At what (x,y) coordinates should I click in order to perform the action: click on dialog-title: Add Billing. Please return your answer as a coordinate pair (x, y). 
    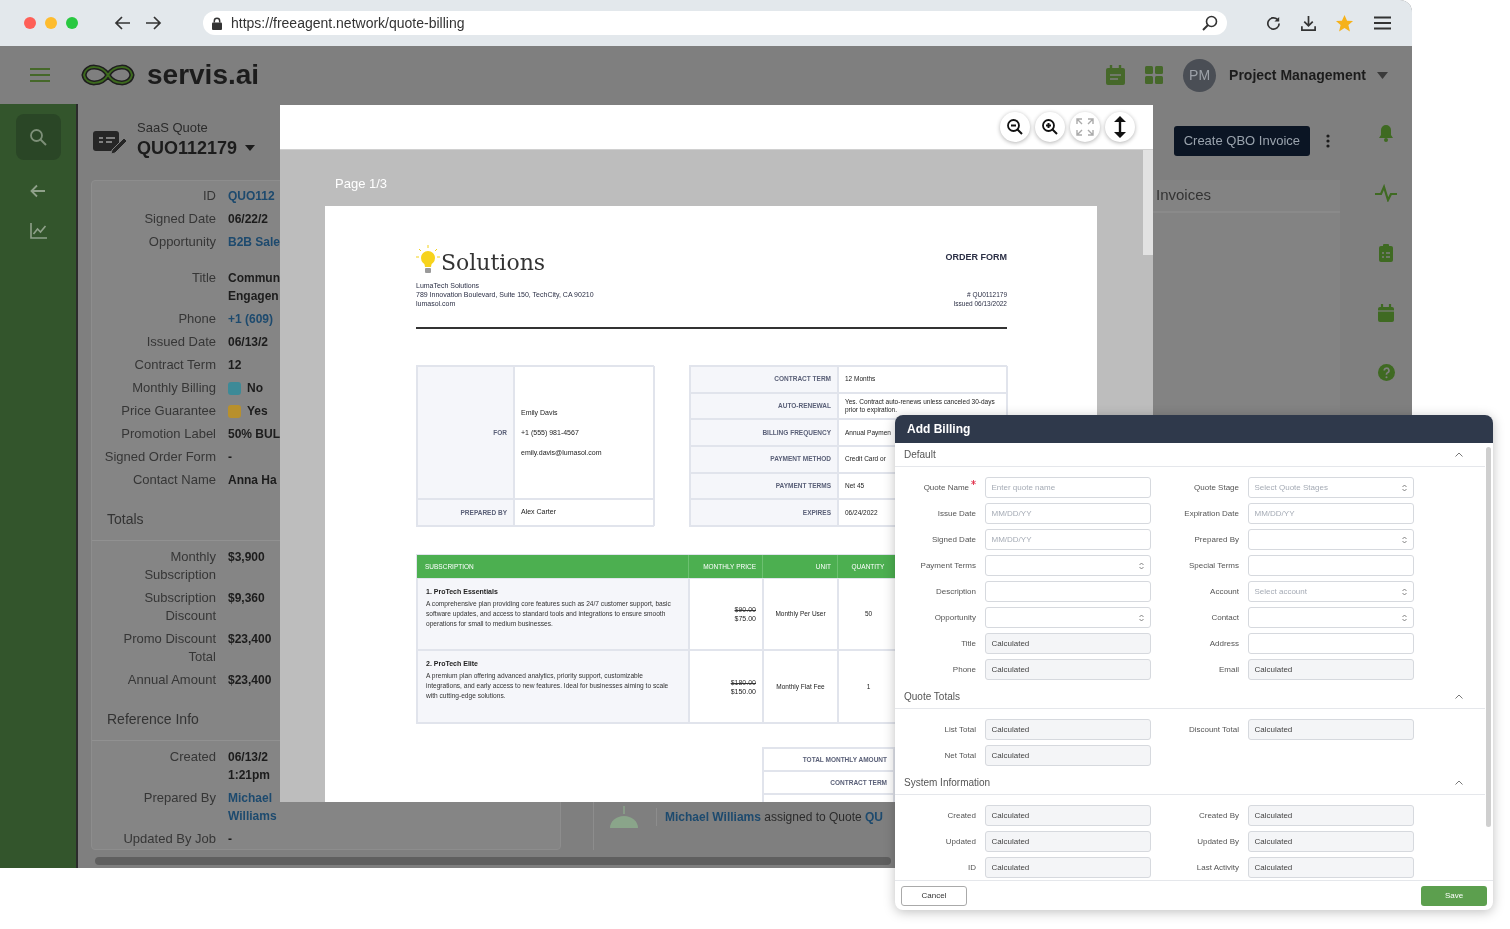
    Looking at the image, I should click on (939, 429).